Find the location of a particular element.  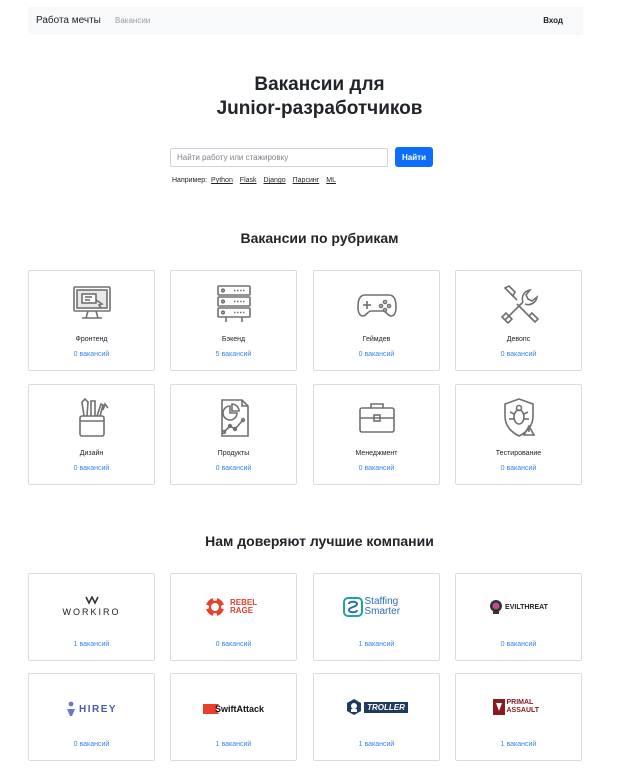

company-logo-text: PRIMAL ASSAULT is located at coordinates (523, 706).